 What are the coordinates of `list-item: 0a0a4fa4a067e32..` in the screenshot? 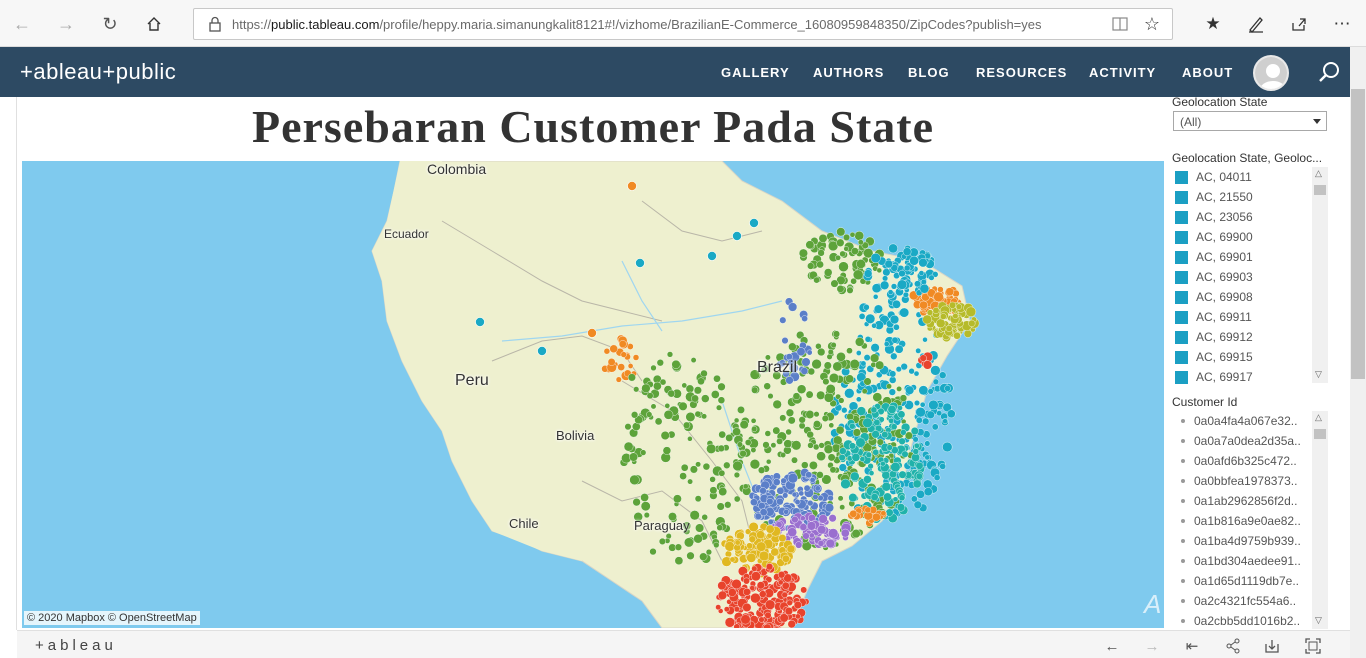 It's located at (1250, 421).